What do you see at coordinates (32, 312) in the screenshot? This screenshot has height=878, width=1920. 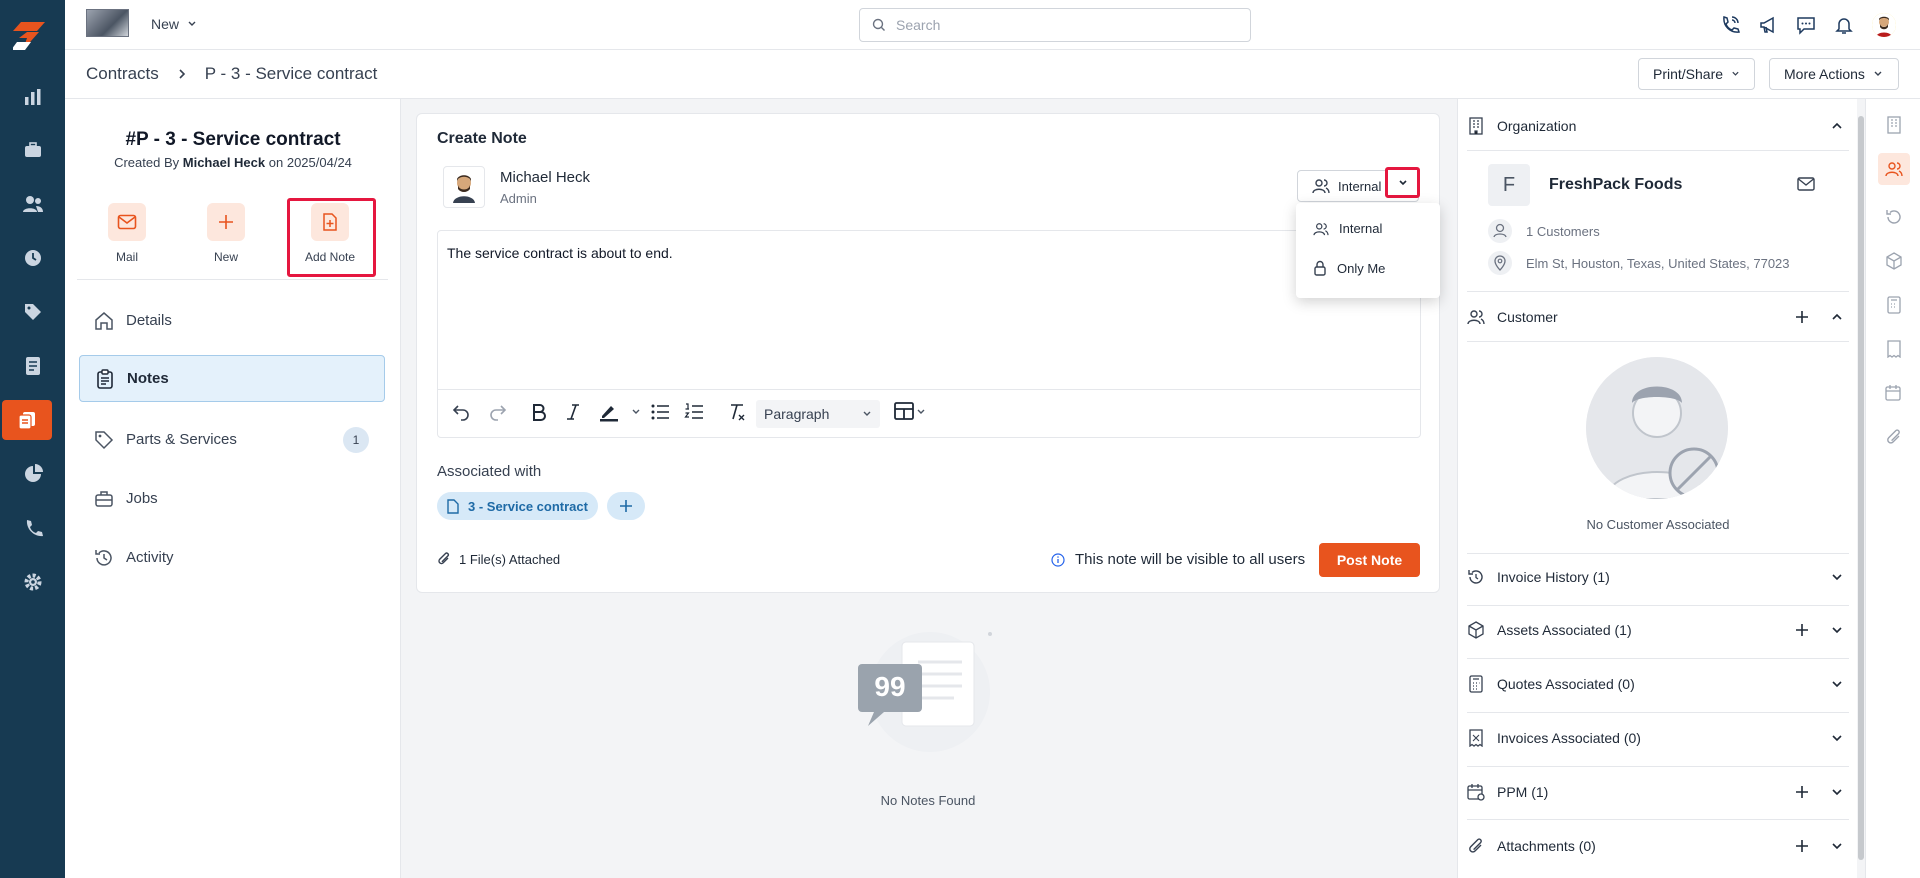 I see `nav-tag-icon` at bounding box center [32, 312].